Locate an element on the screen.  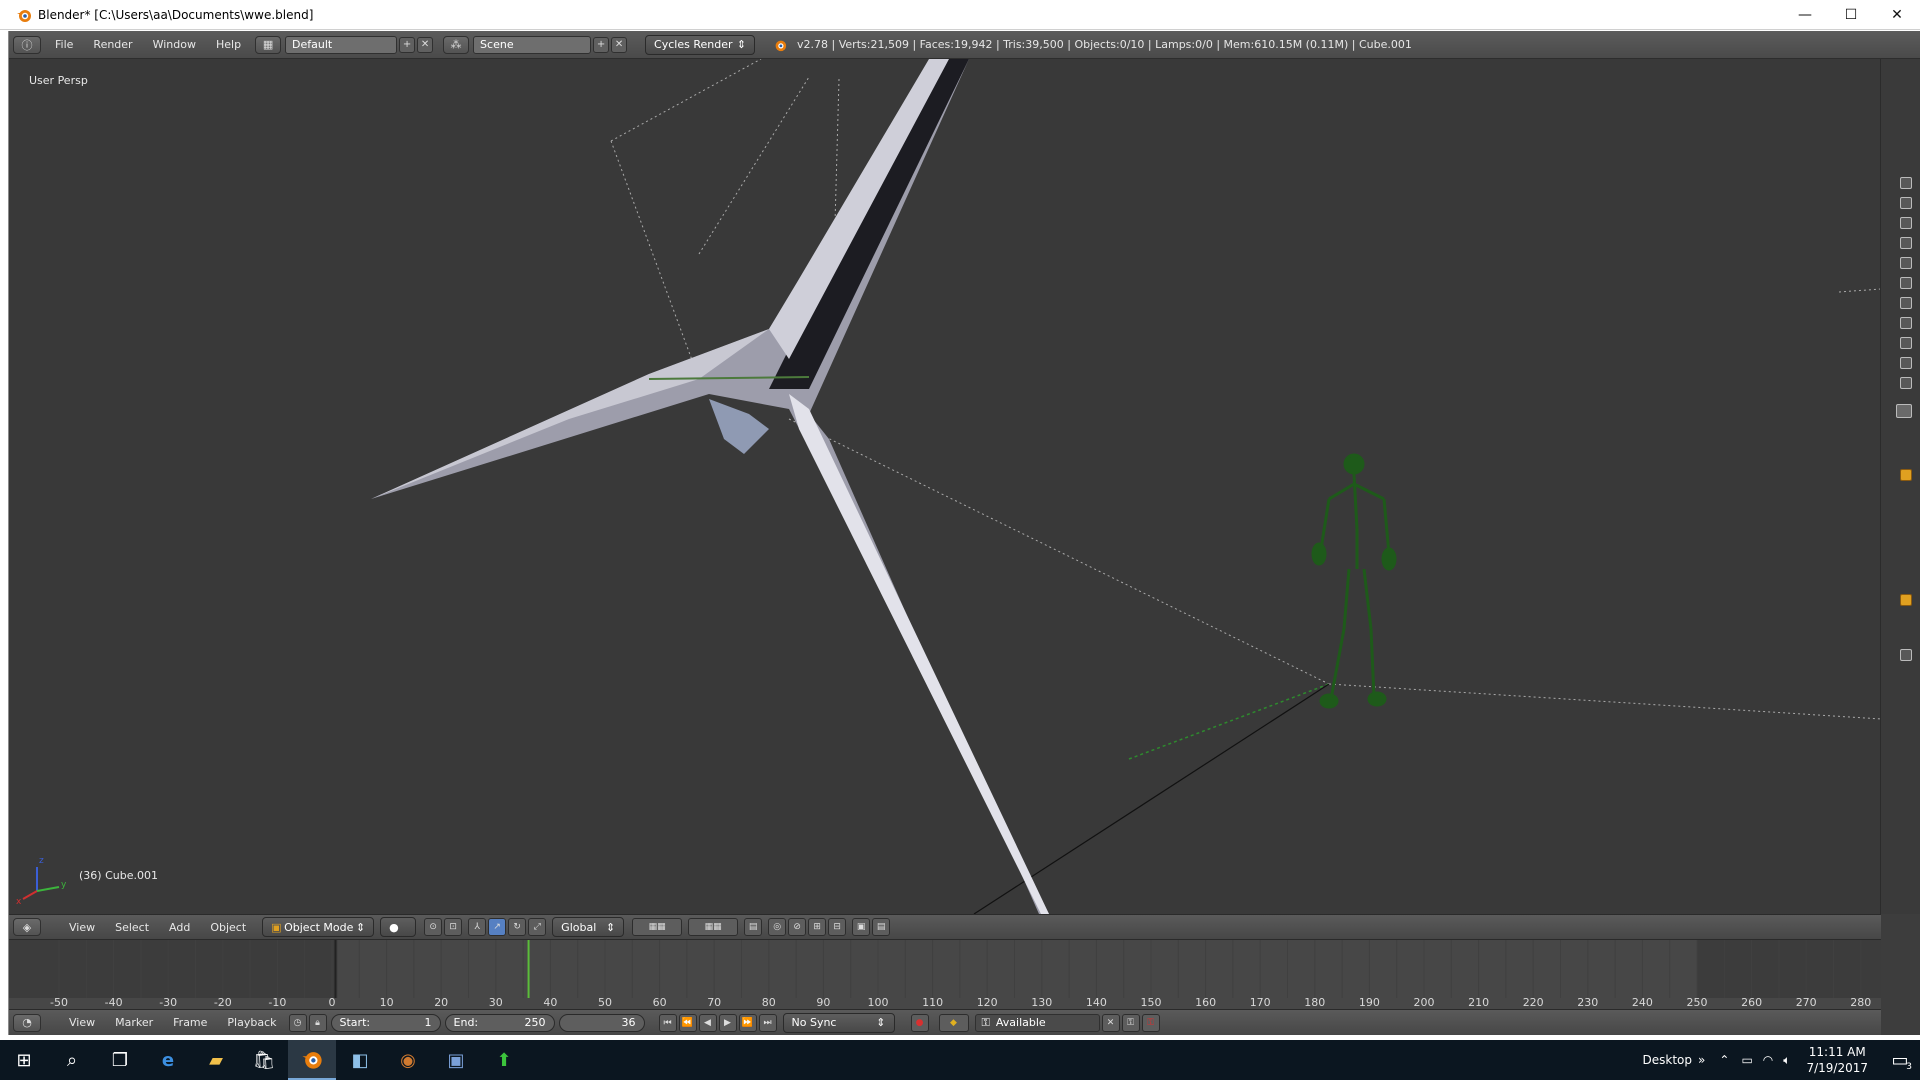
sync-mode-dropdown: No Sync ⇕ is located at coordinates (838, 1022).